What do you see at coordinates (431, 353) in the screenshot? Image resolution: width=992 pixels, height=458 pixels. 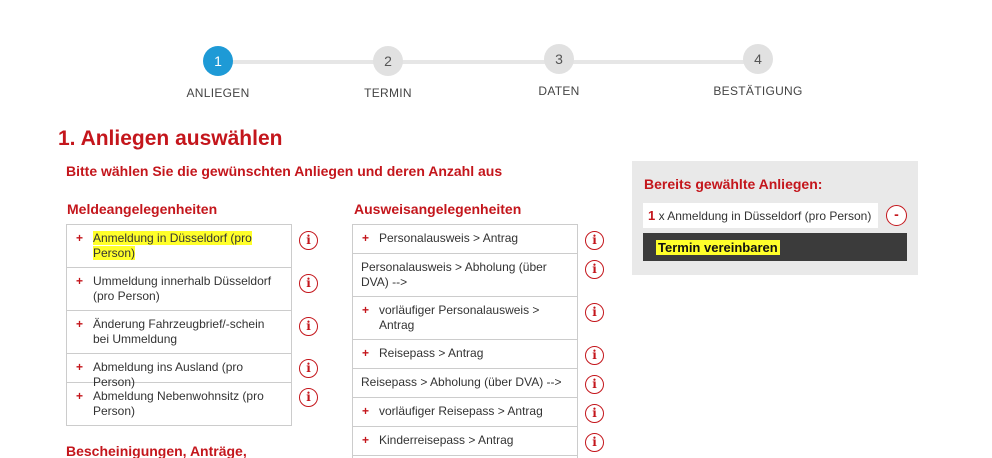 I see `ausweis-item-label: Reisepass > Antrag` at bounding box center [431, 353].